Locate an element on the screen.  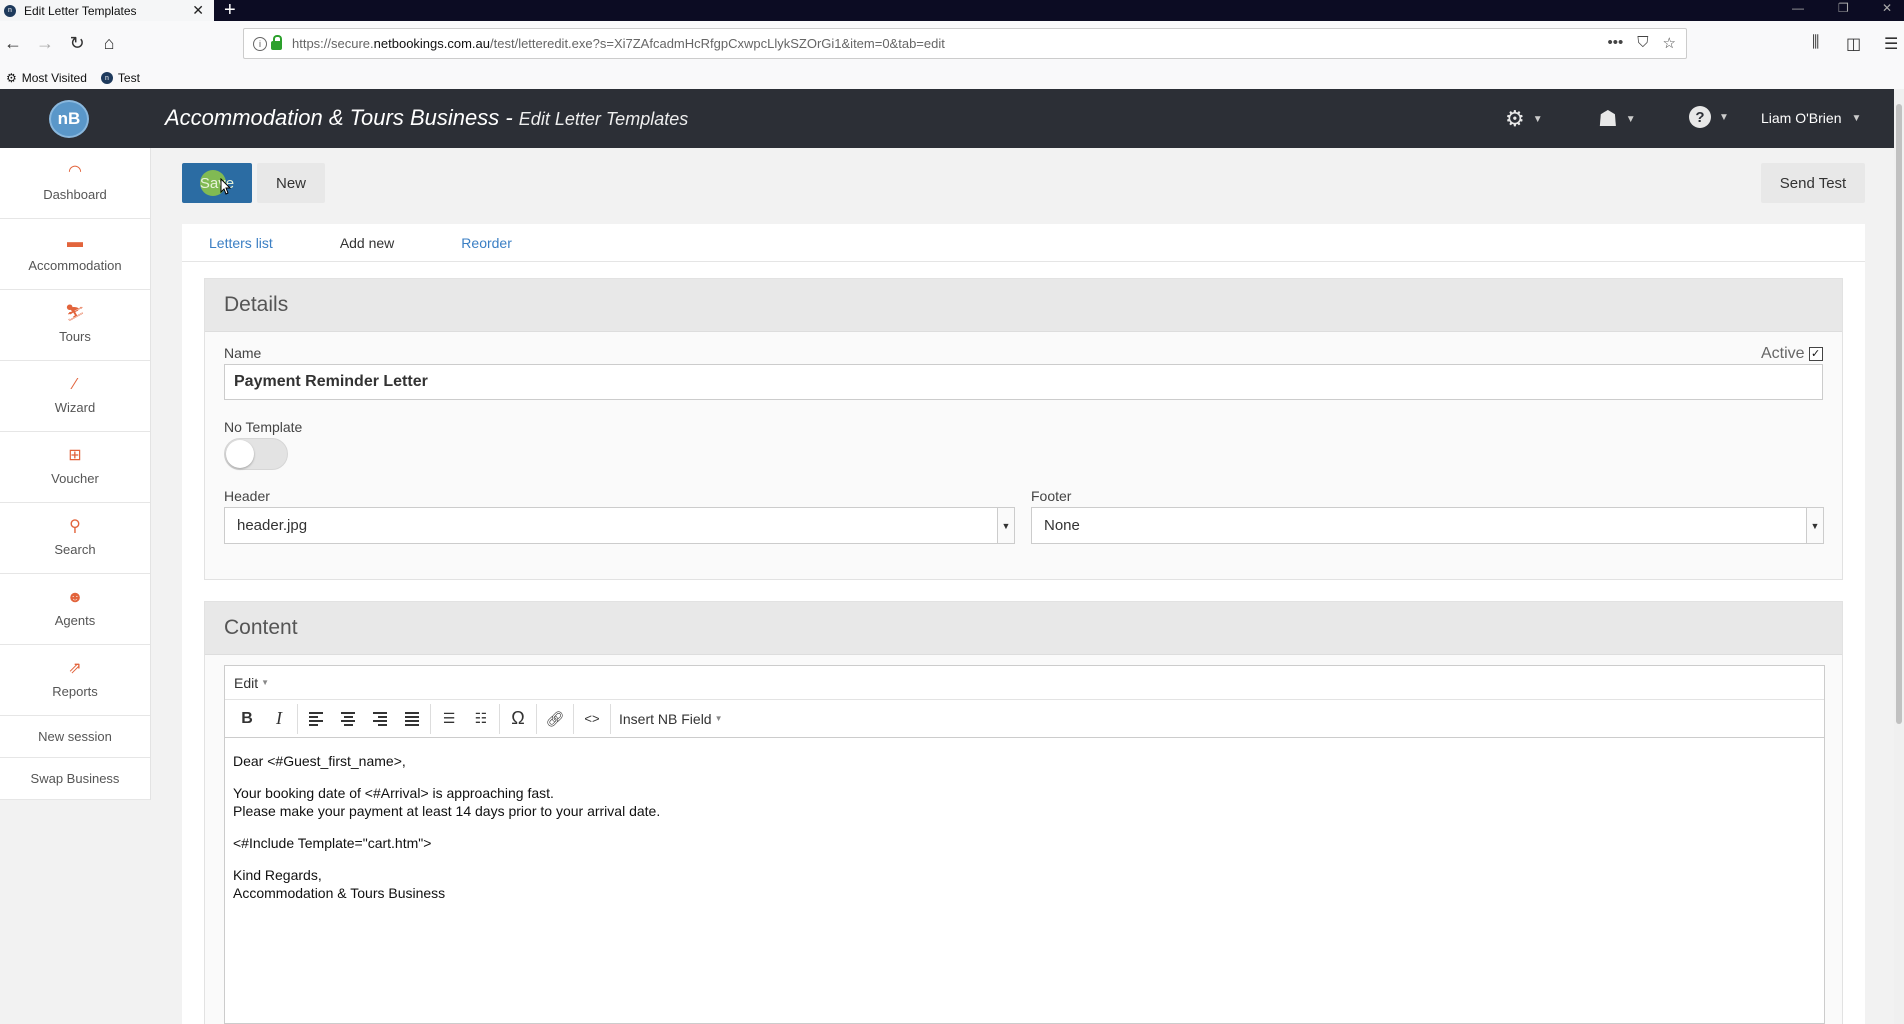
footer-select-value: None is located at coordinates (1062, 525).